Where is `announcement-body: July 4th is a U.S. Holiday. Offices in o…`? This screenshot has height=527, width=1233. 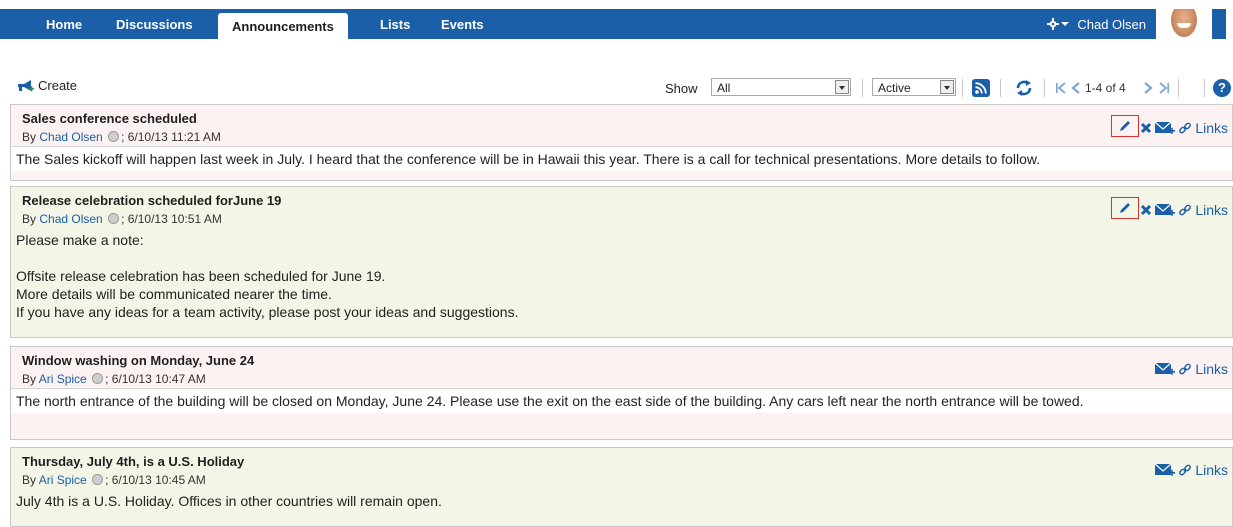 announcement-body: July 4th is a U.S. Holiday. Offices in o… is located at coordinates (621, 501).